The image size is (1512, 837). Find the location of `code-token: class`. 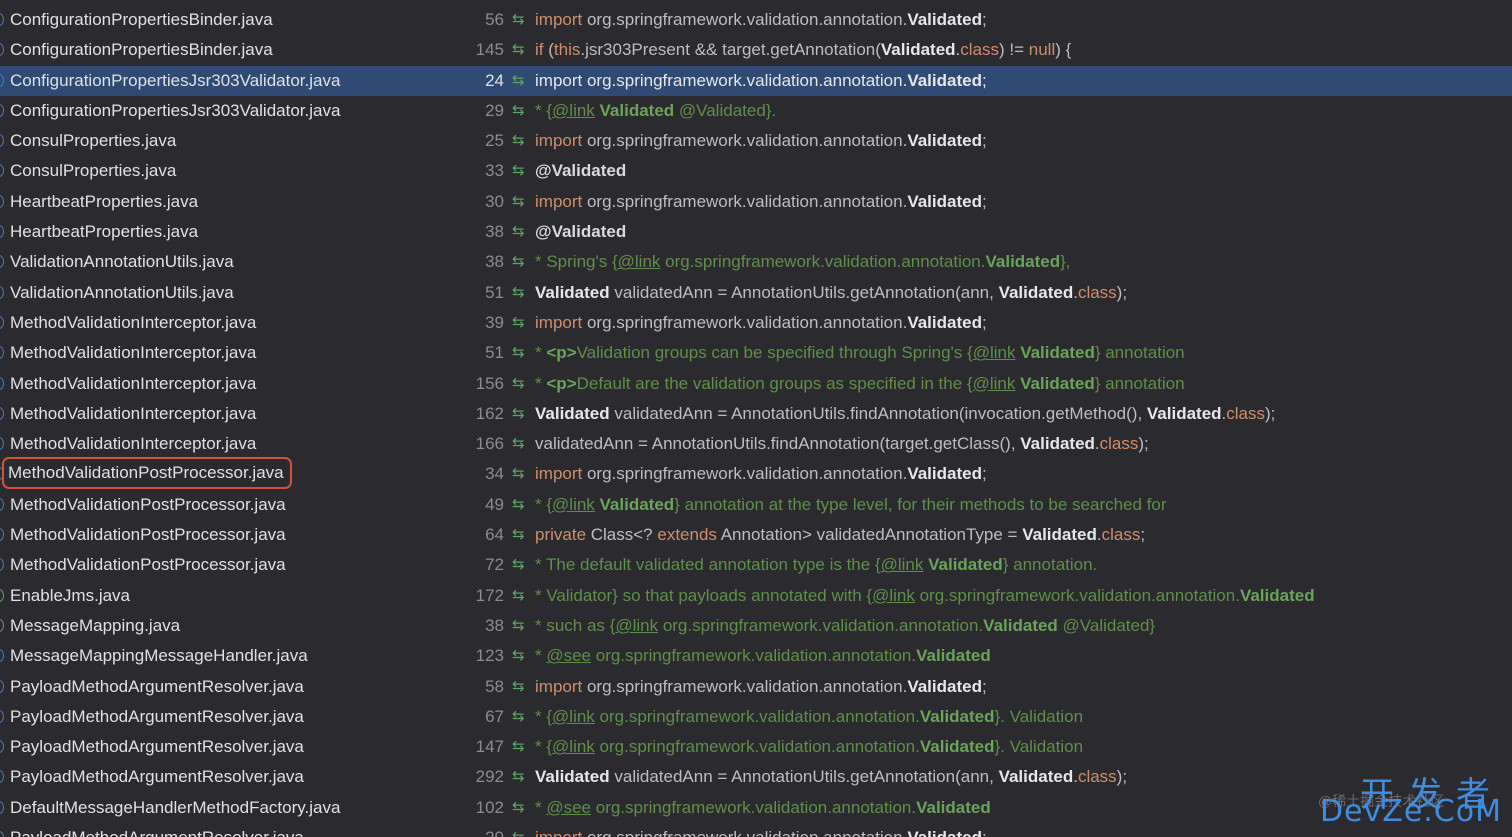

code-token: class is located at coordinates (1097, 292).